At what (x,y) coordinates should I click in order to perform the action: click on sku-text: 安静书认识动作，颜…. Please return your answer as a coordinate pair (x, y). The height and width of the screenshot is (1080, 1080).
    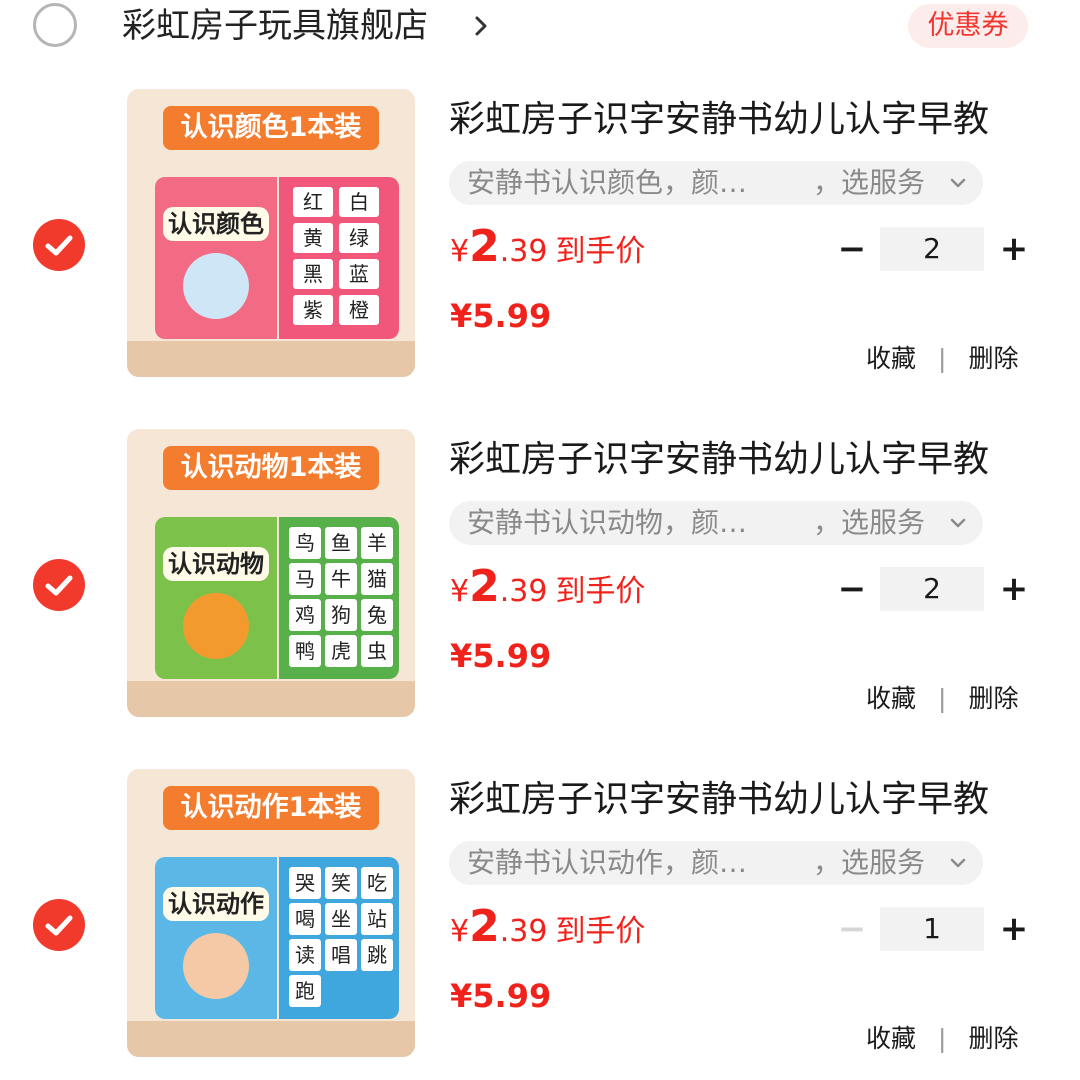
    Looking at the image, I should click on (607, 862).